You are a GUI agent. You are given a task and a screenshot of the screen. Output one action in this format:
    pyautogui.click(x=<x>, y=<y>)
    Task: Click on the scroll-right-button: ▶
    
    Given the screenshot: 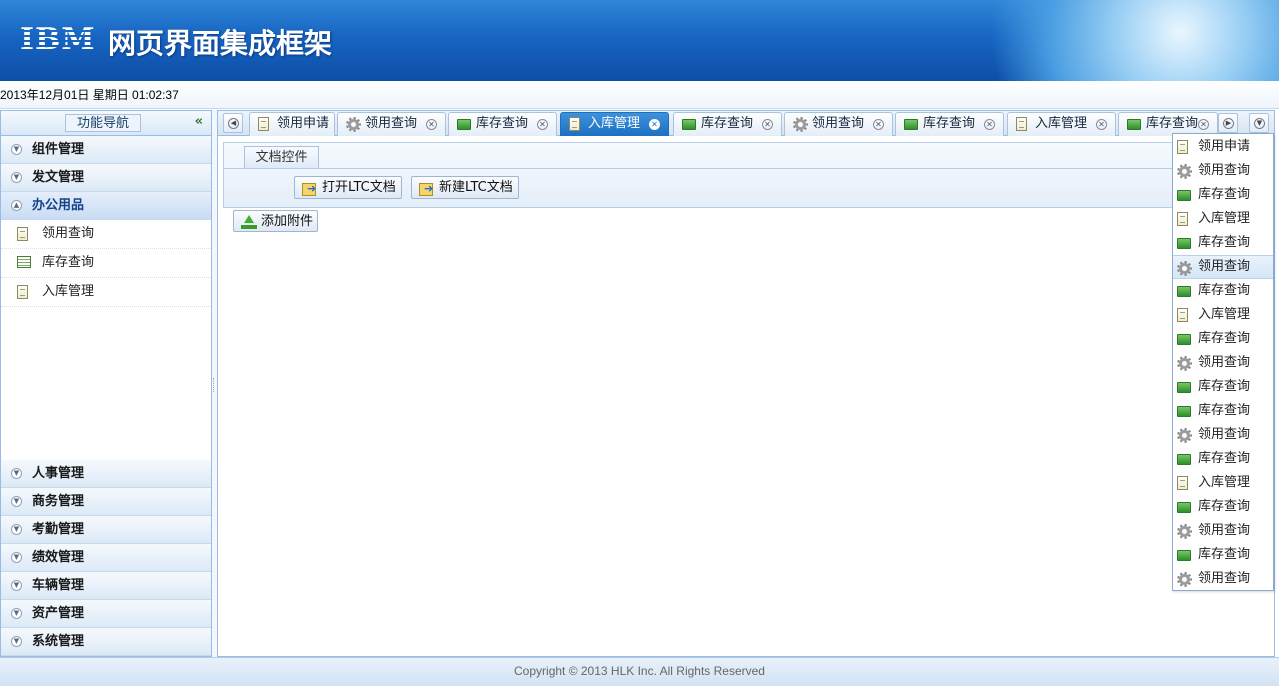 What is the action you would take?
    pyautogui.click(x=1228, y=123)
    